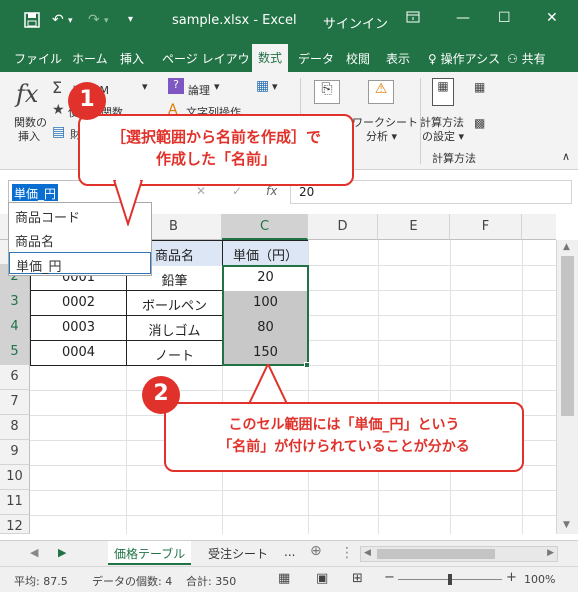 The image size is (578, 592). Describe the element at coordinates (145, 86) in the screenshot. I see `autosum-dropdown-icon: ▾` at that location.